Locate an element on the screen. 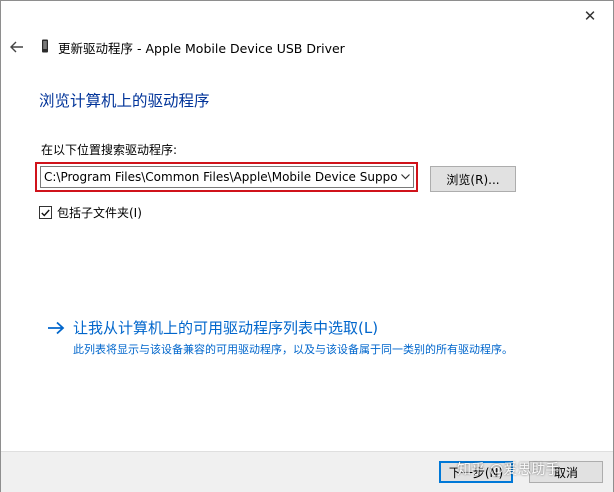 This screenshot has height=492, width=614. dialog-footer: 下一步(N) 取消 is located at coordinates (307, 471).